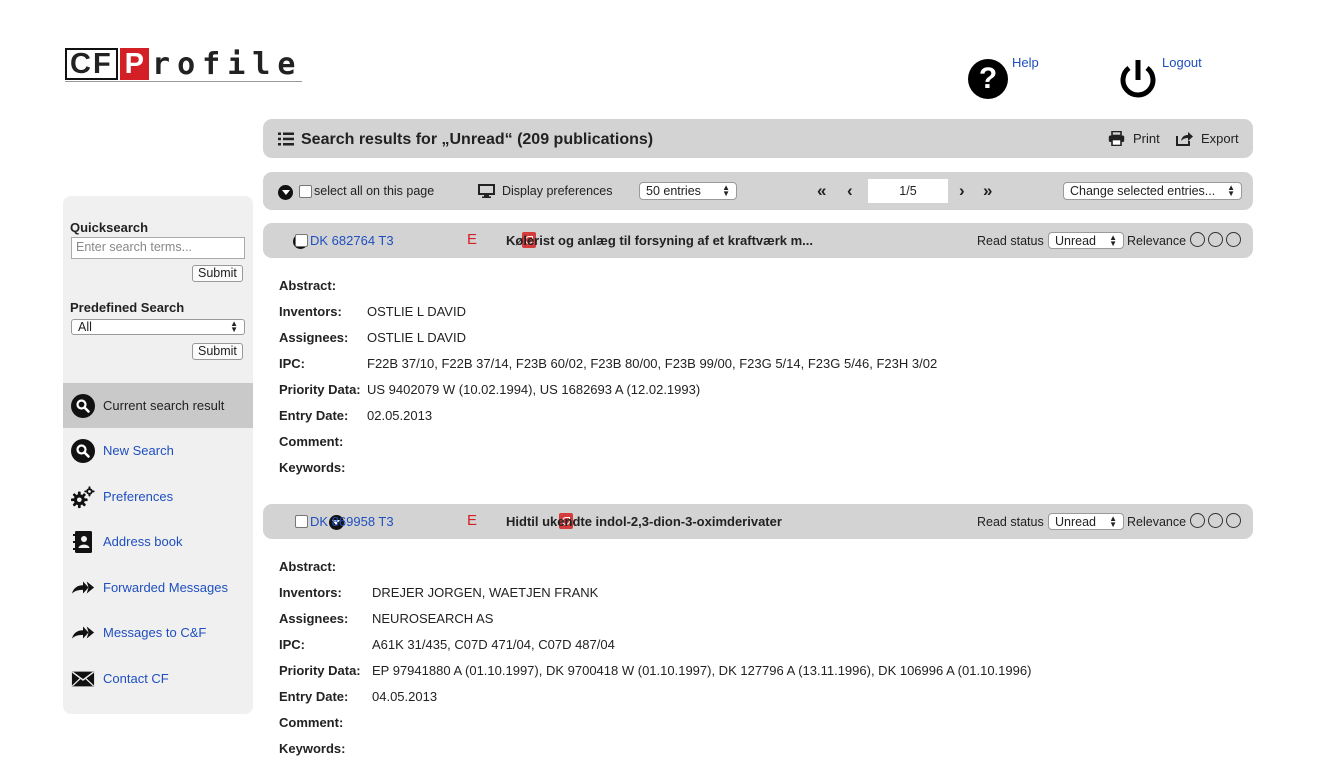  What do you see at coordinates (308, 285) in the screenshot?
I see `abstract-label: Abstract:` at bounding box center [308, 285].